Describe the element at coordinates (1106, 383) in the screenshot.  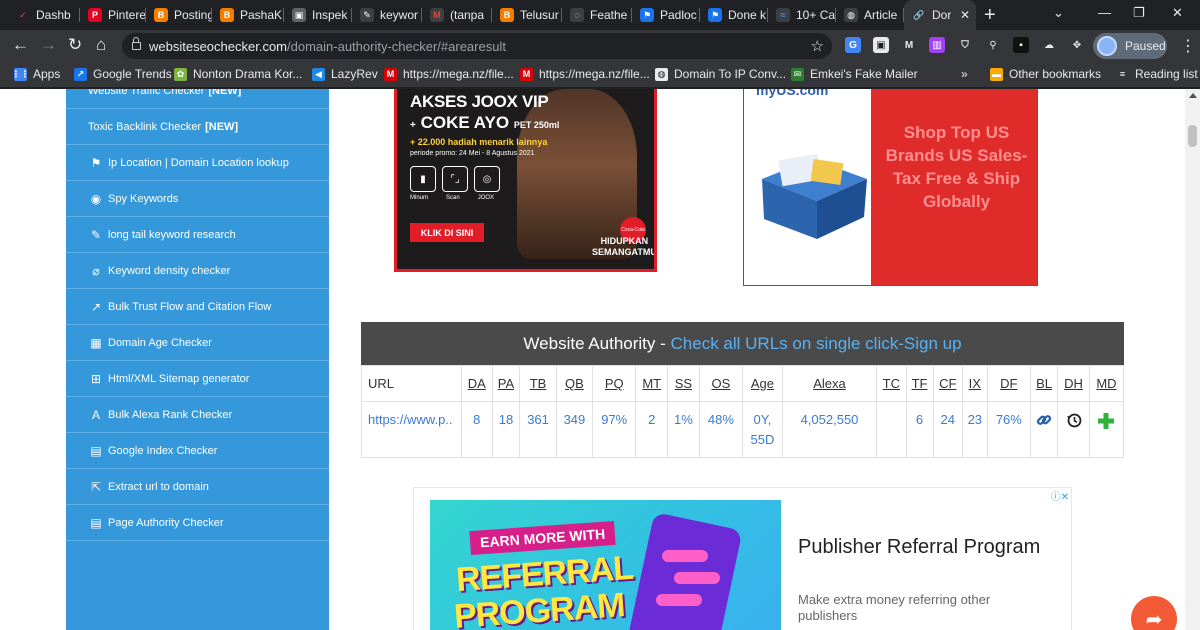
I see `column-header-md: MD` at that location.